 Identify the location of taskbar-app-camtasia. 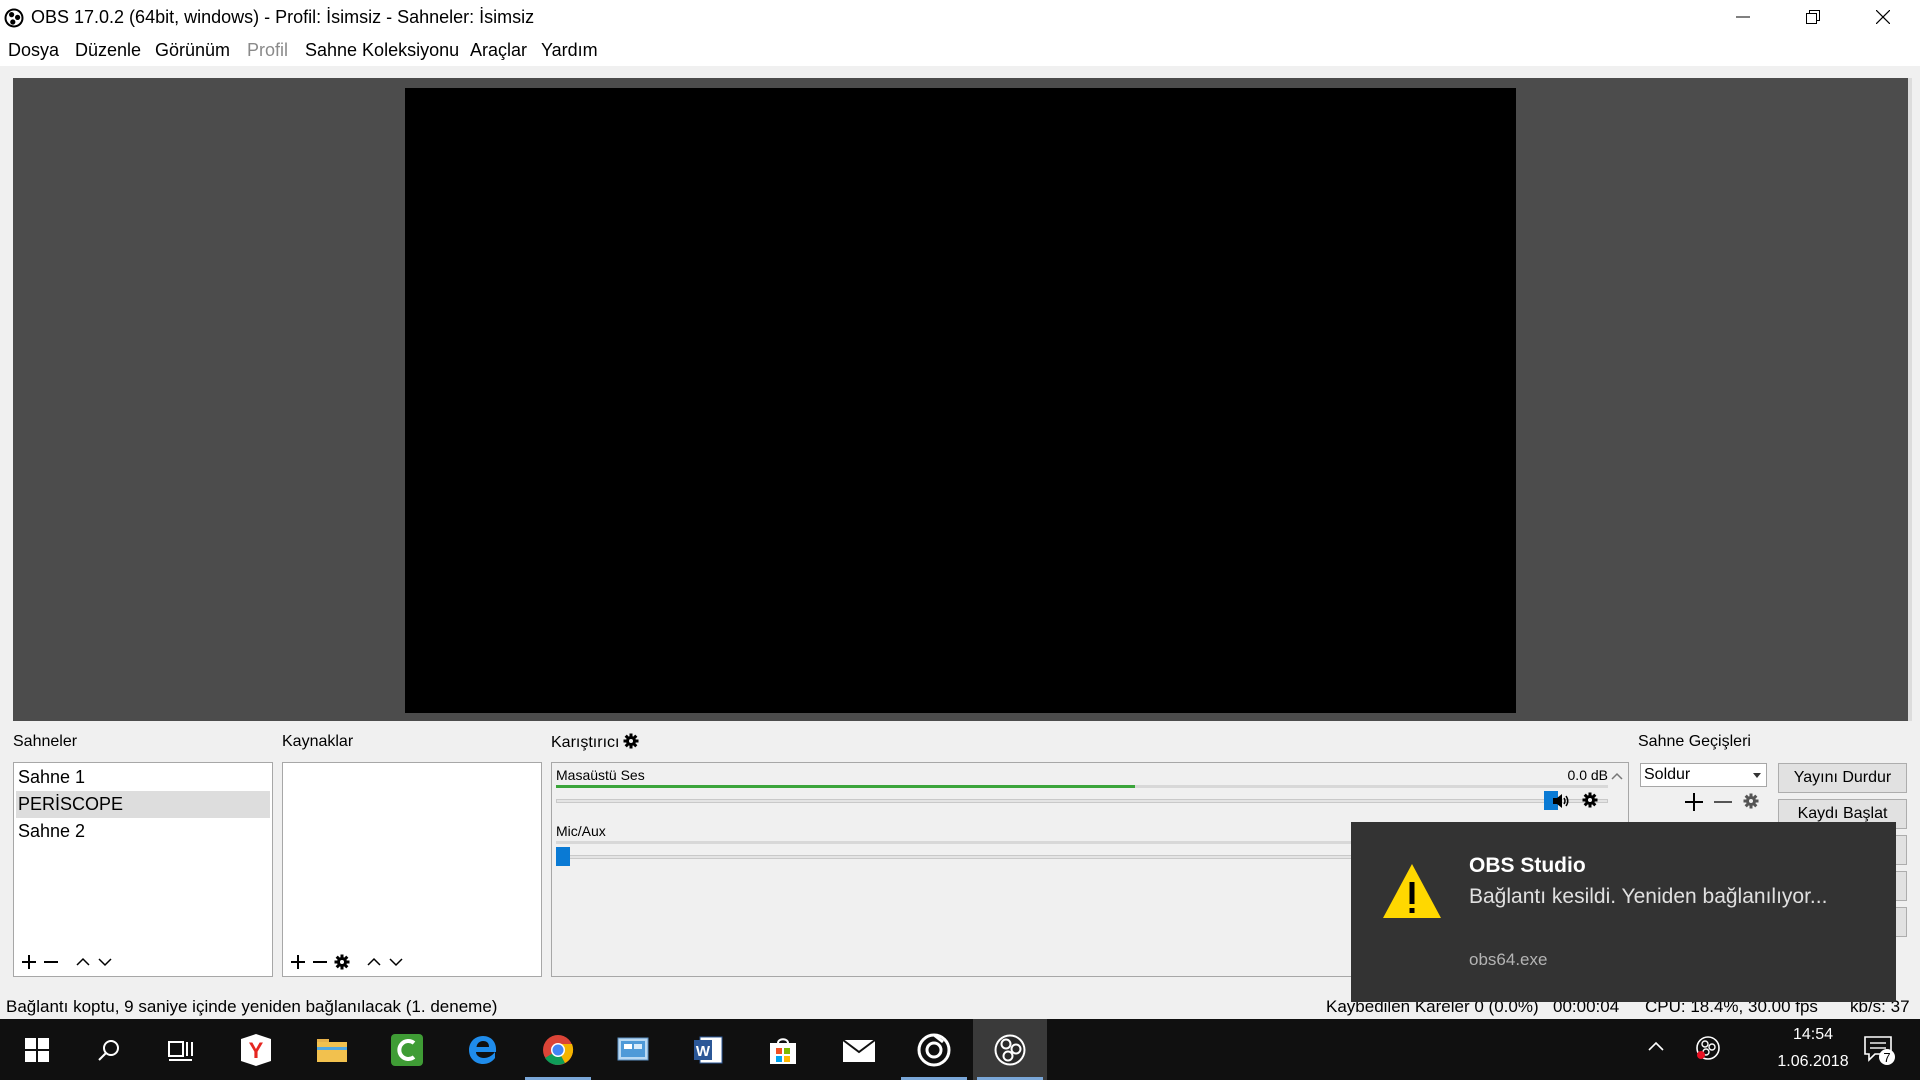
(407, 1049).